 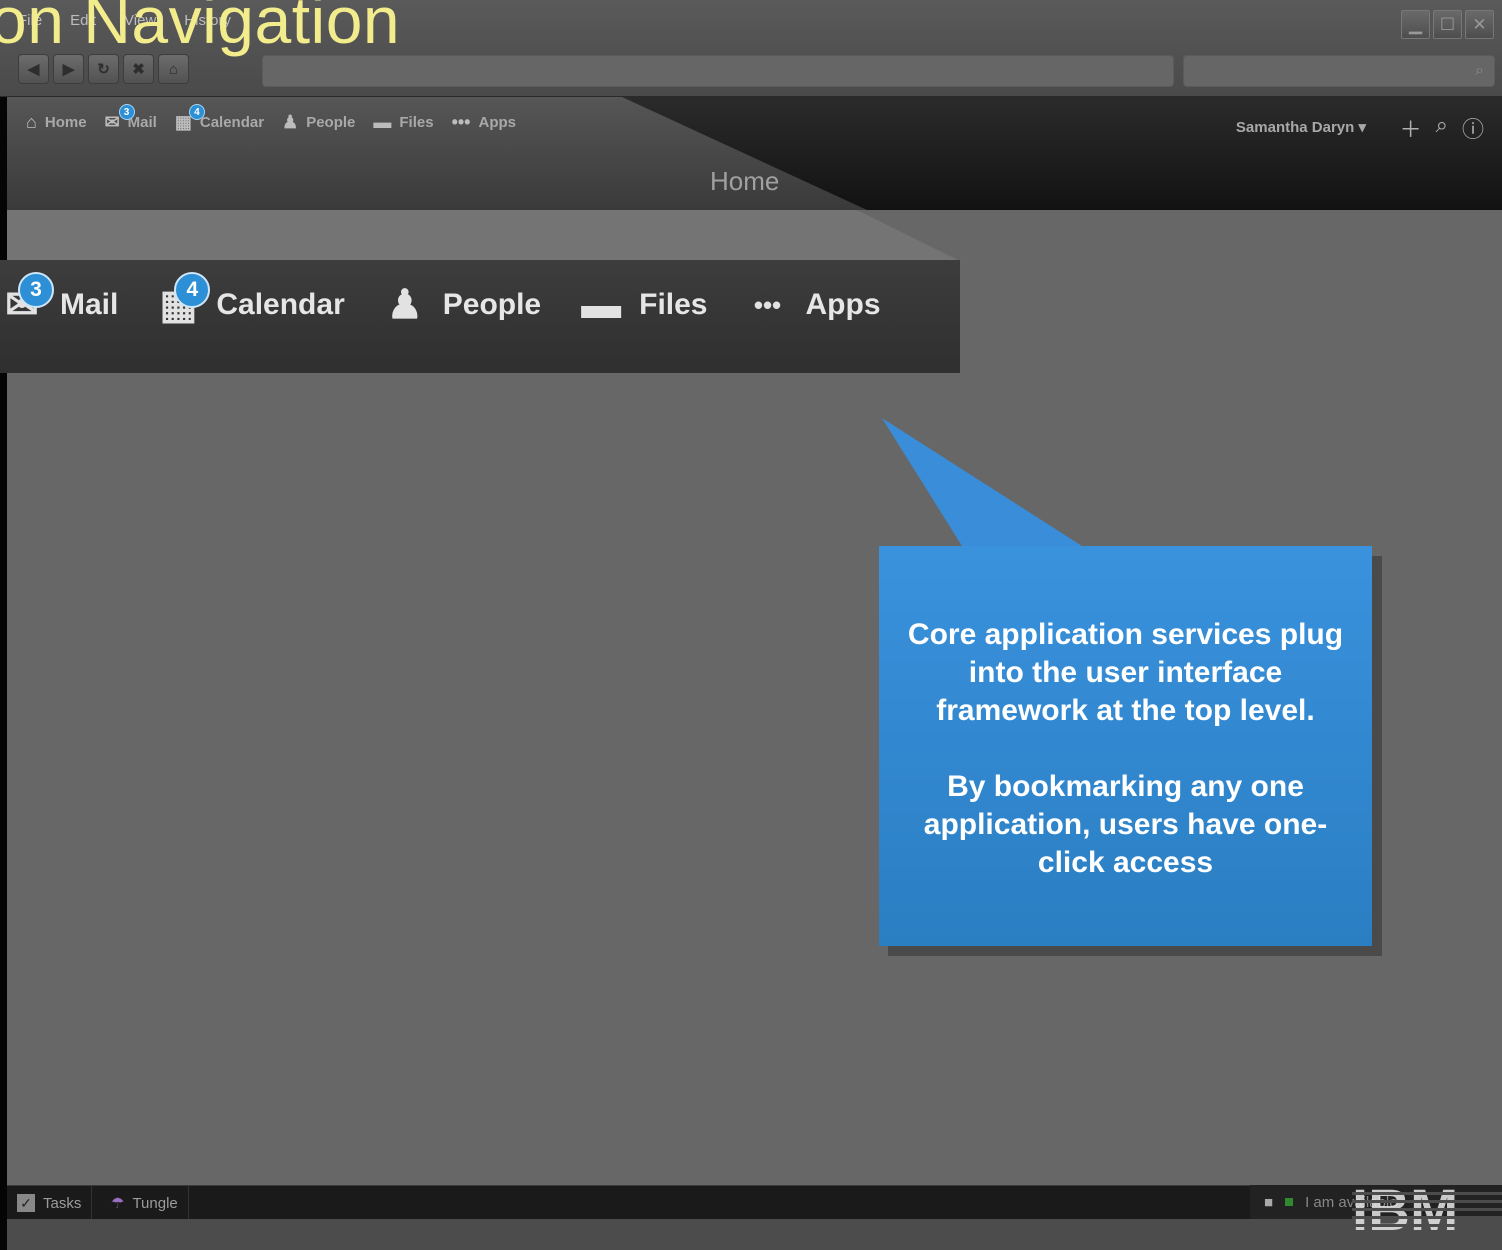 What do you see at coordinates (280, 304) in the screenshot?
I see `zoom-label: Calendar` at bounding box center [280, 304].